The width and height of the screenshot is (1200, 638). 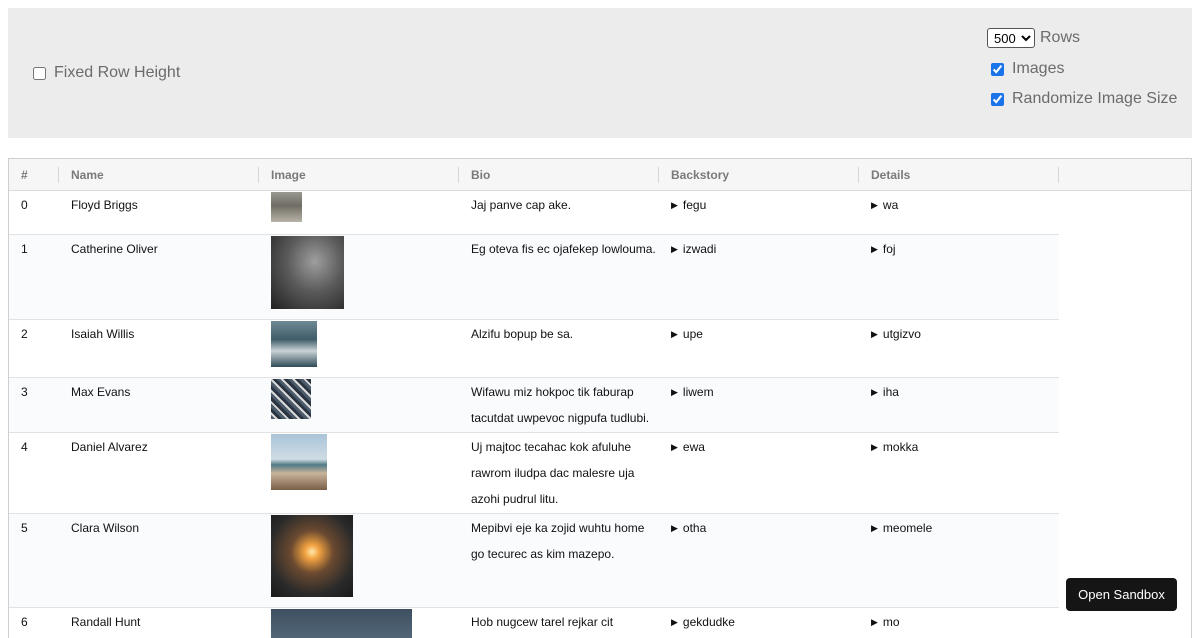 I want to click on row-backstory: ▶ fegu, so click(x=682, y=201).